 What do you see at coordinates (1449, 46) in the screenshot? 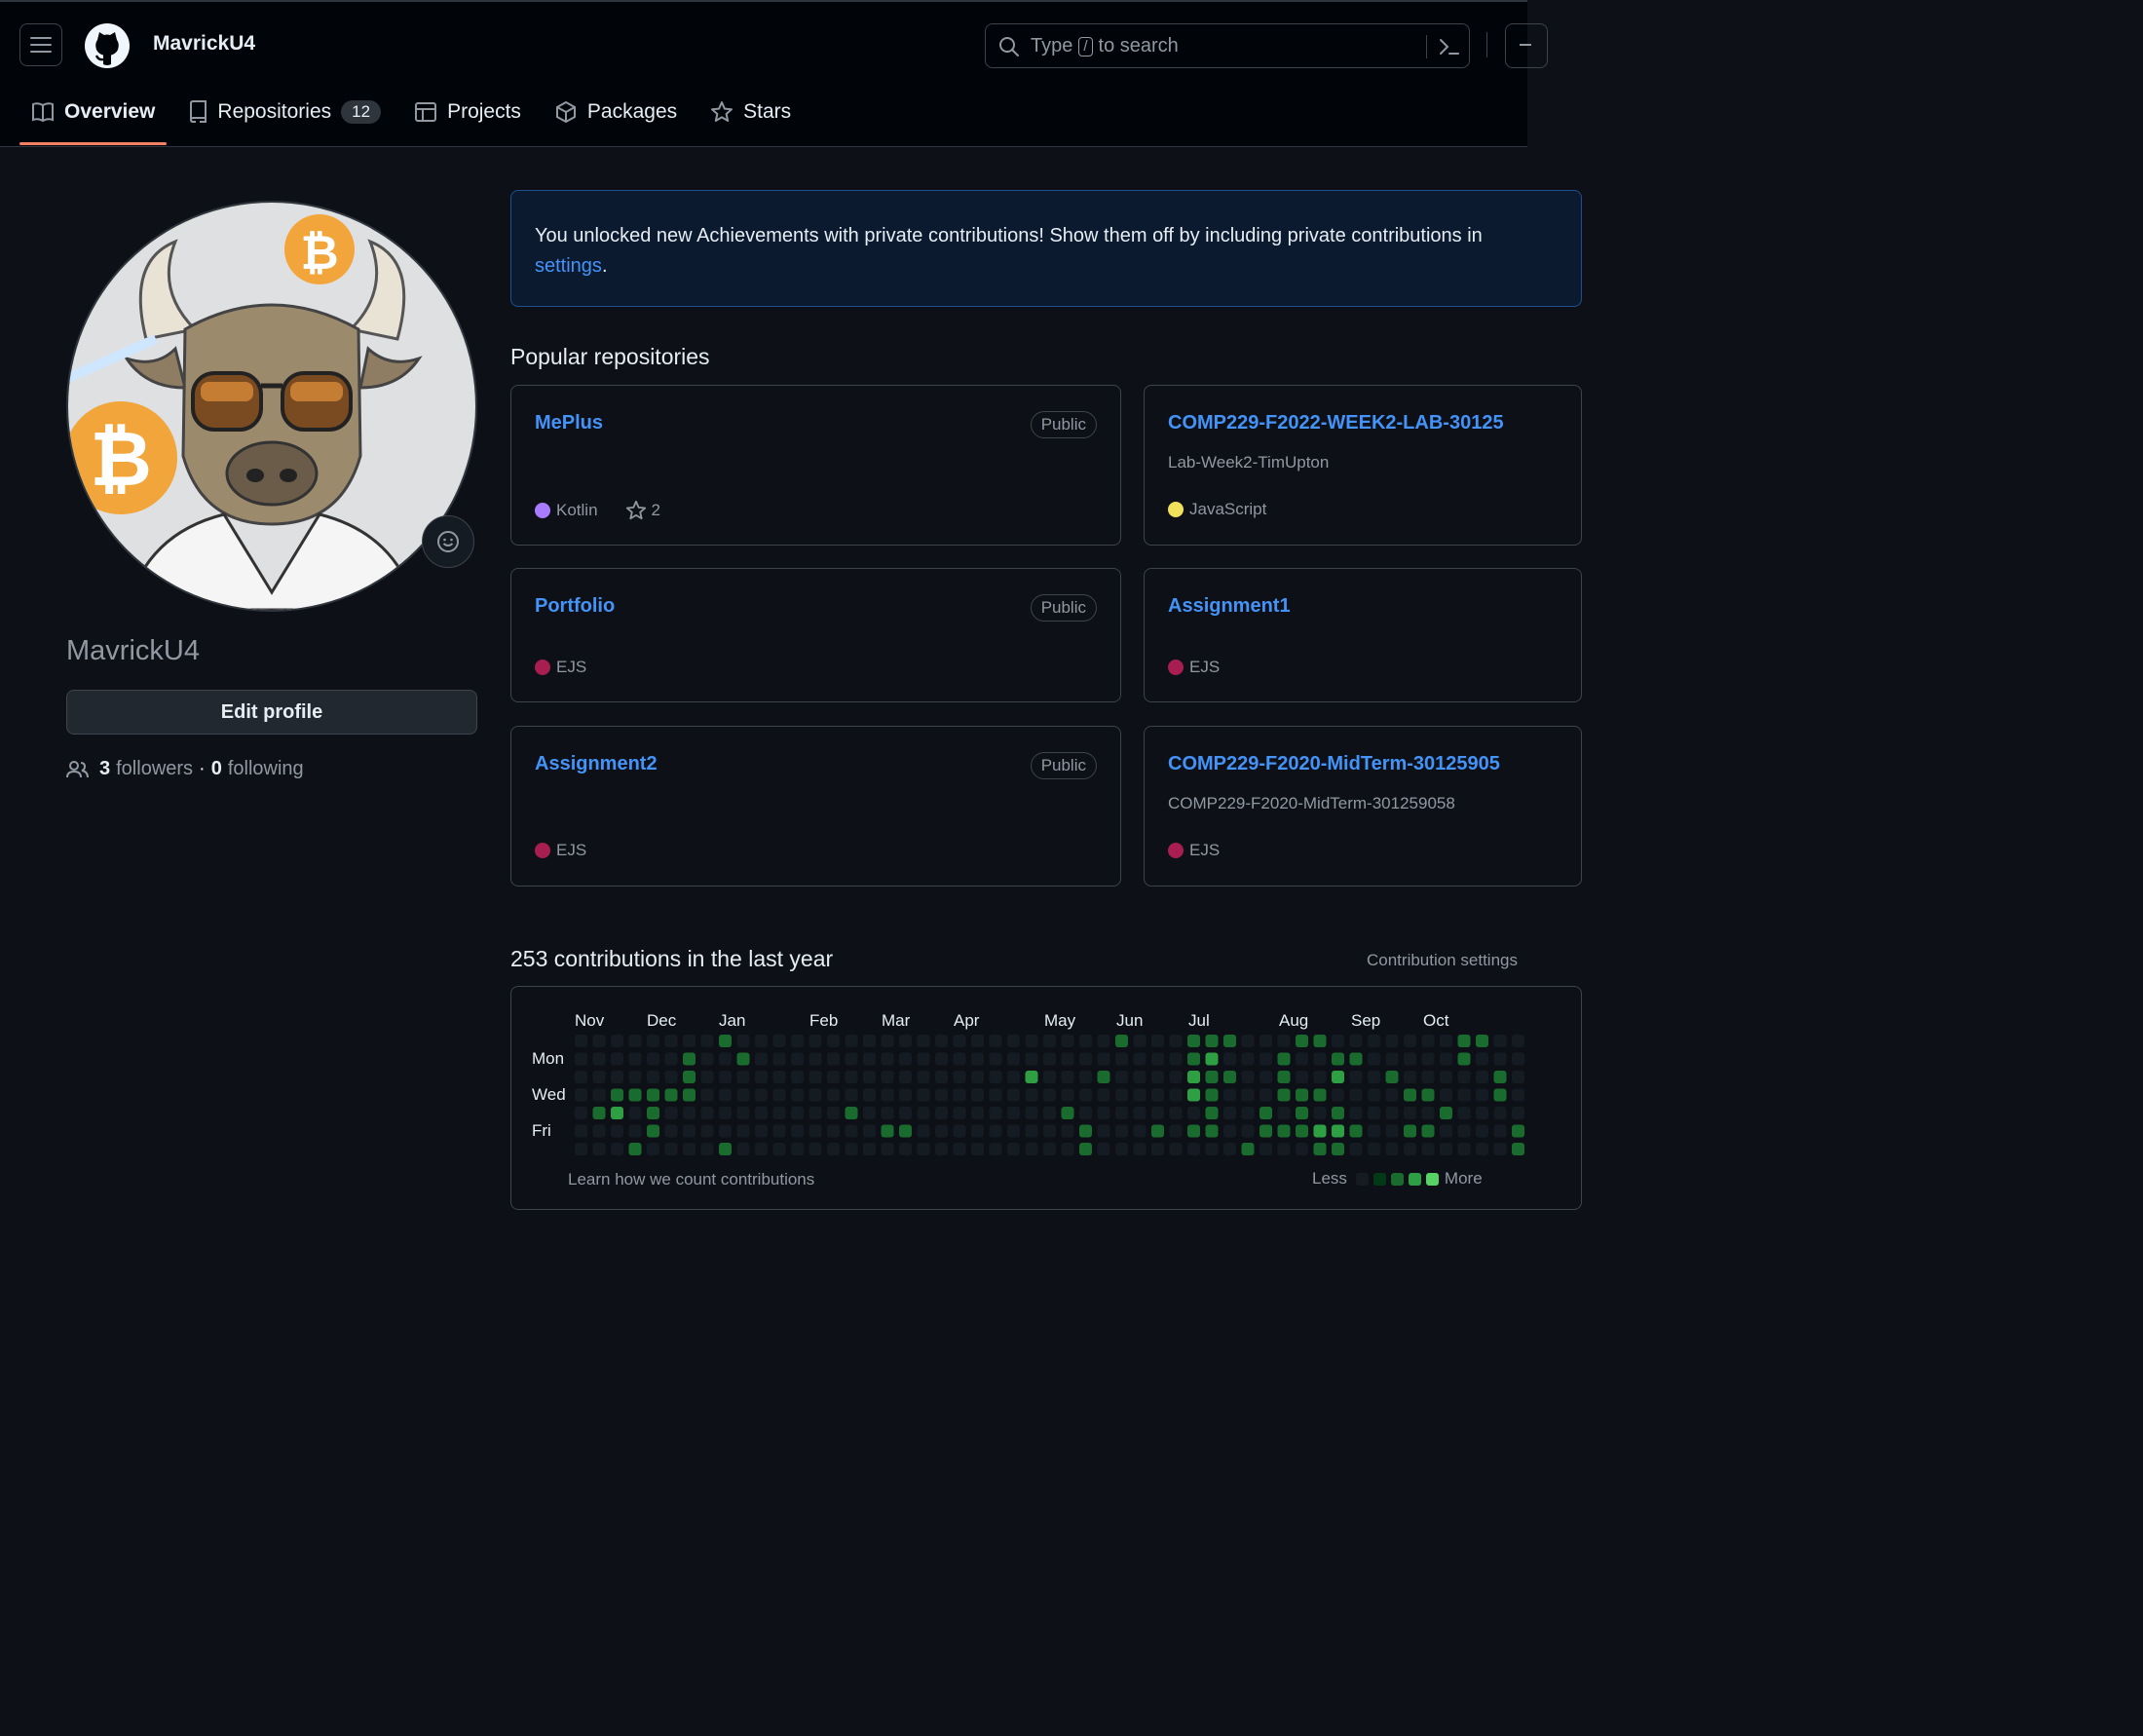
I see `command-palette-icon` at bounding box center [1449, 46].